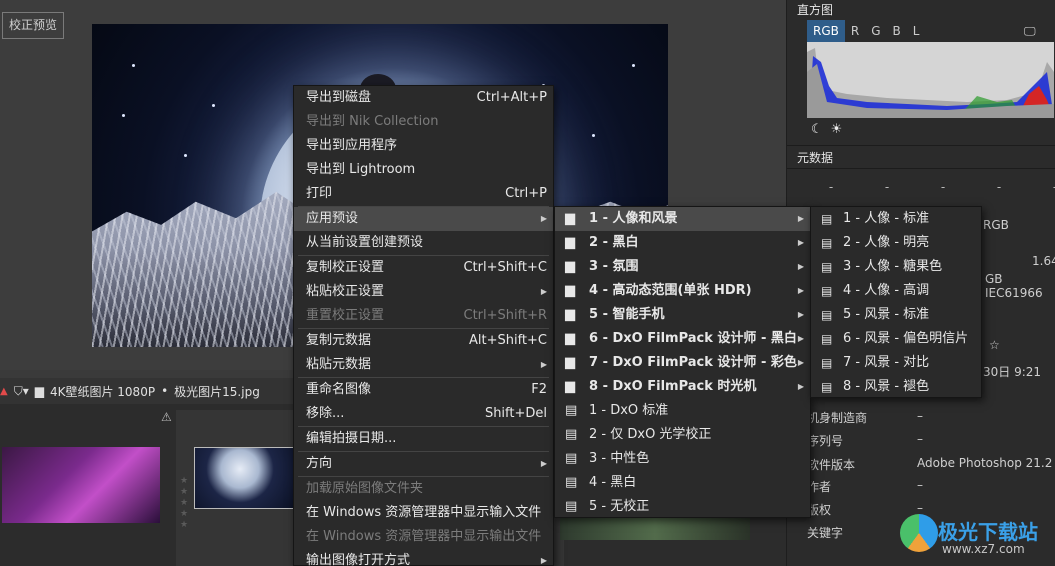  I want to click on preset-item: ▤ 5 - 风景 - 标准, so click(896, 315).